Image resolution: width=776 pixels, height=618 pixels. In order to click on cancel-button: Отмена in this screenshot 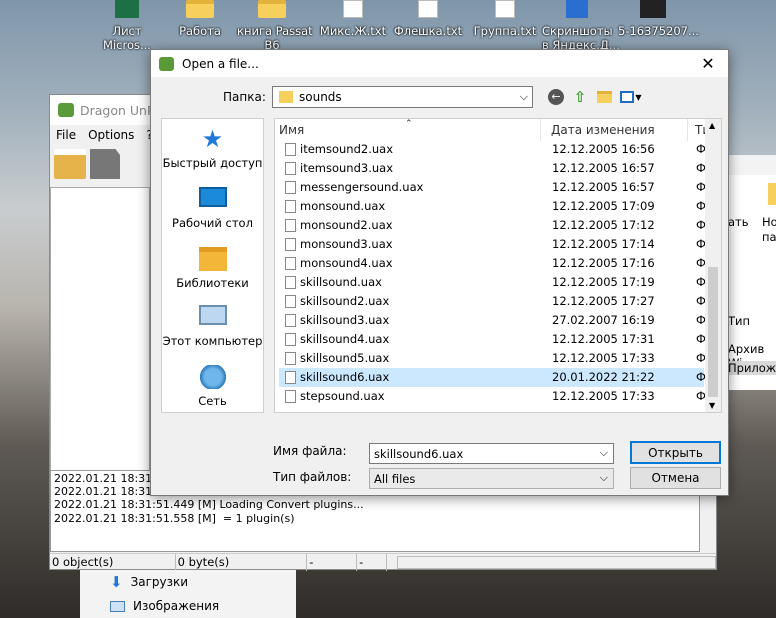, I will do `click(675, 478)`.